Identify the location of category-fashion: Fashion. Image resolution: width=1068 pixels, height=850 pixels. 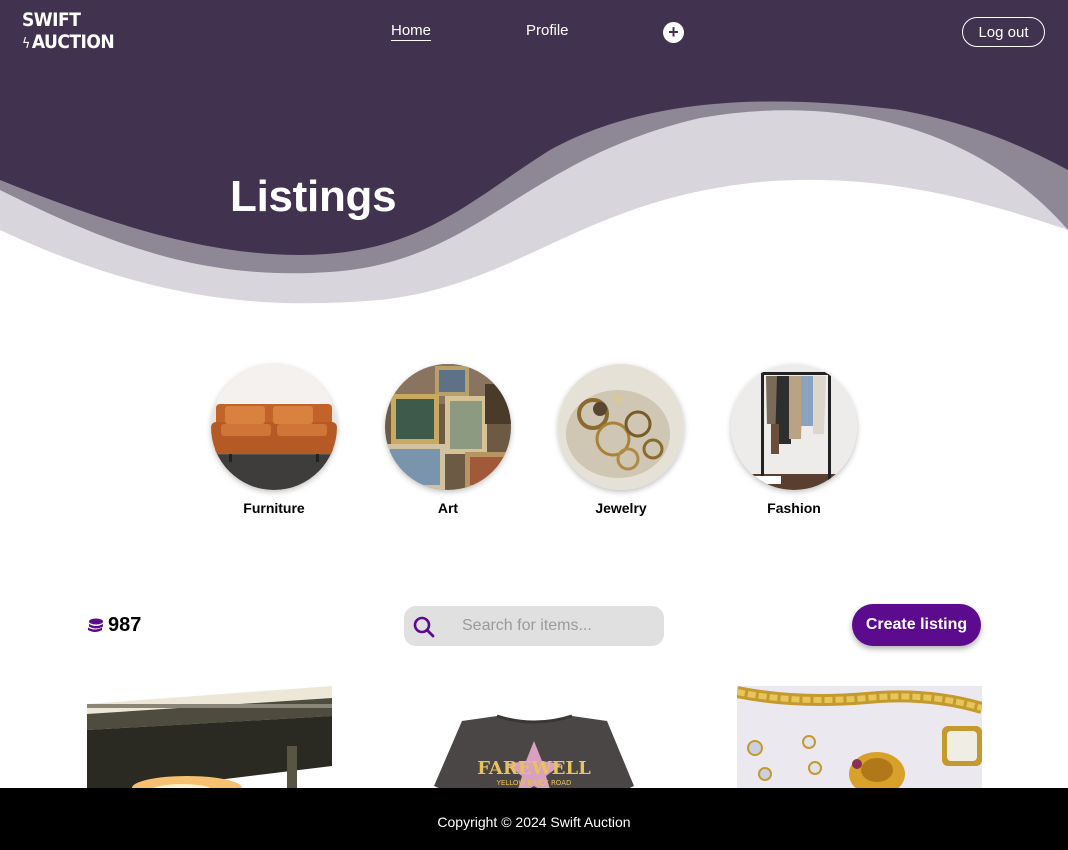
(794, 440).